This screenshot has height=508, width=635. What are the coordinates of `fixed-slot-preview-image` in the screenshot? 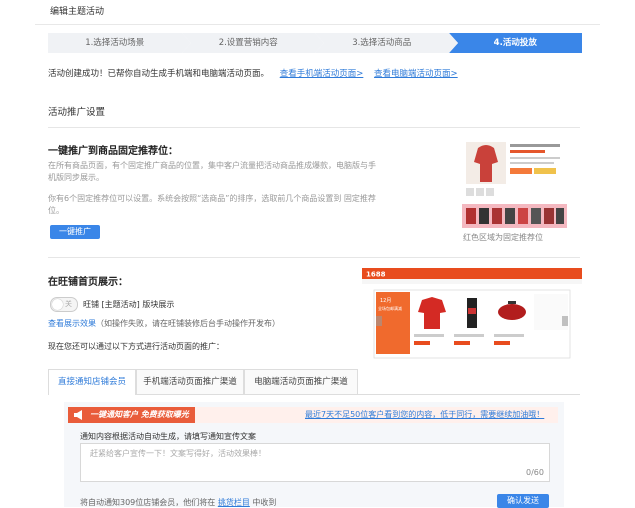 It's located at (514, 183).